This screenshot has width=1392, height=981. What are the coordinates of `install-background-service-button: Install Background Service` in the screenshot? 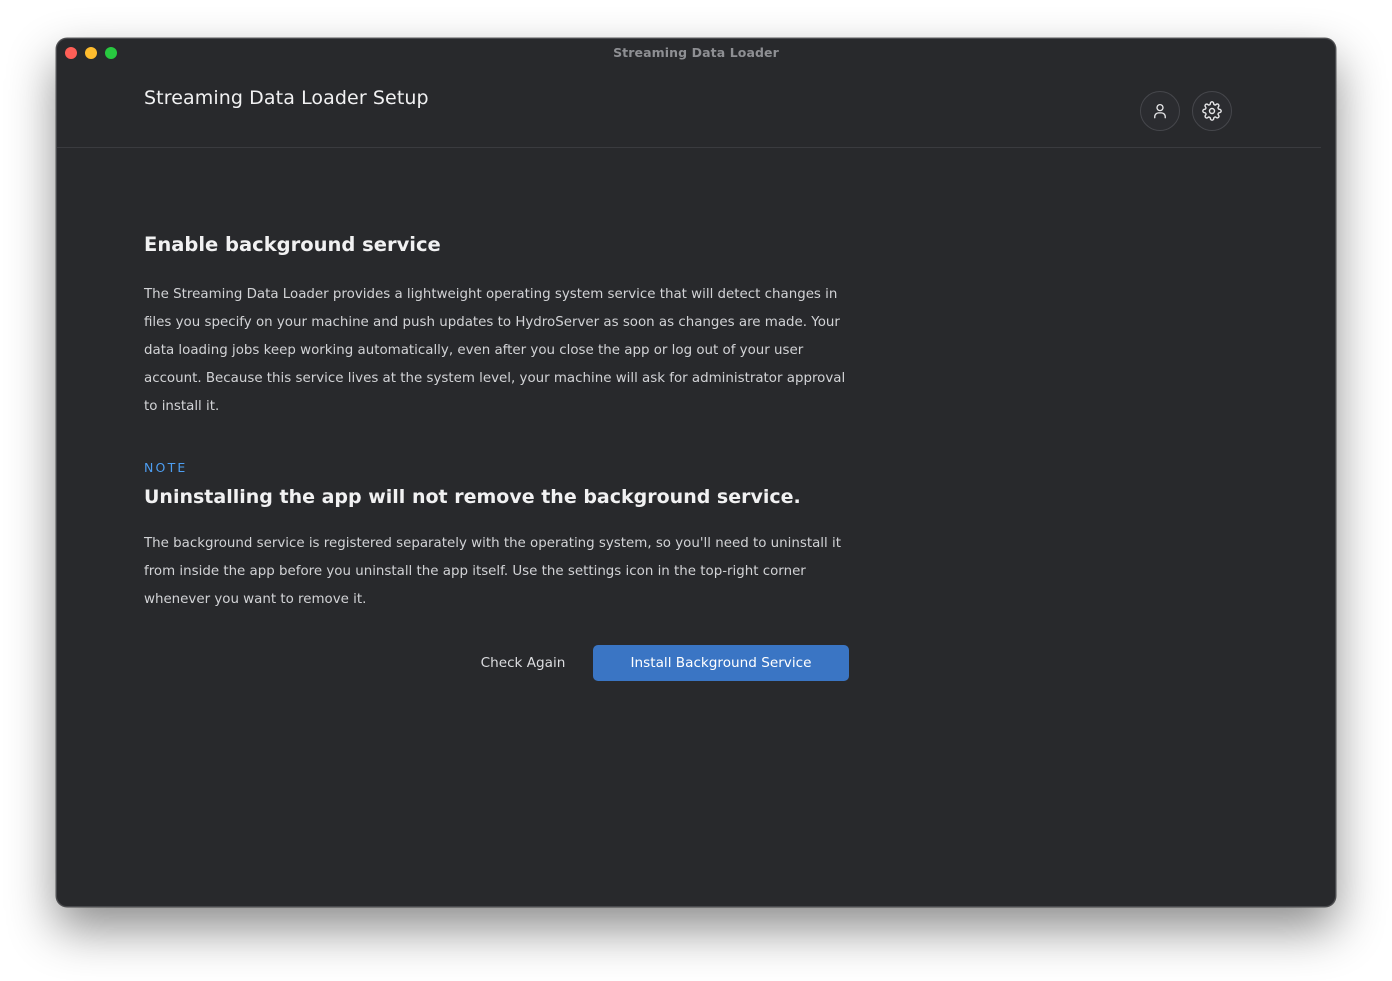 It's located at (721, 663).